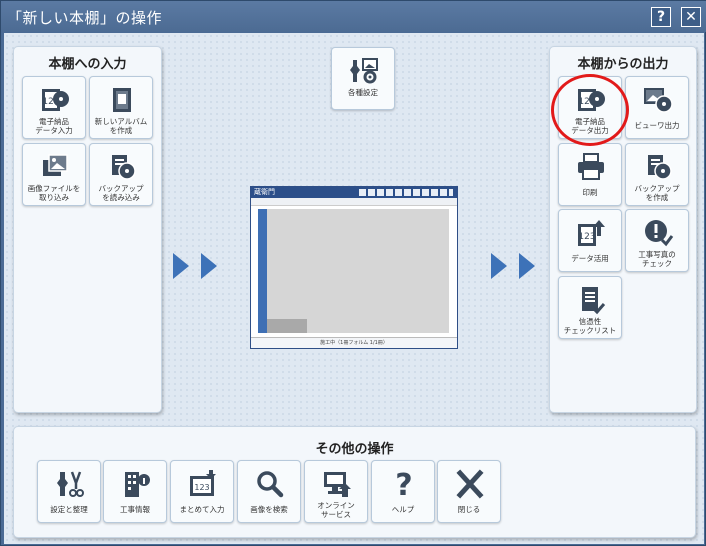 The width and height of the screenshot is (706, 546). I want to click on data-use-icon: 123, so click(591, 233).